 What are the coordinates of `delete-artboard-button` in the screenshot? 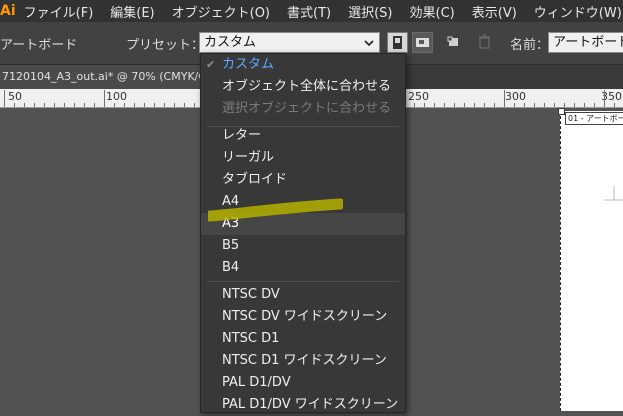 It's located at (485, 42).